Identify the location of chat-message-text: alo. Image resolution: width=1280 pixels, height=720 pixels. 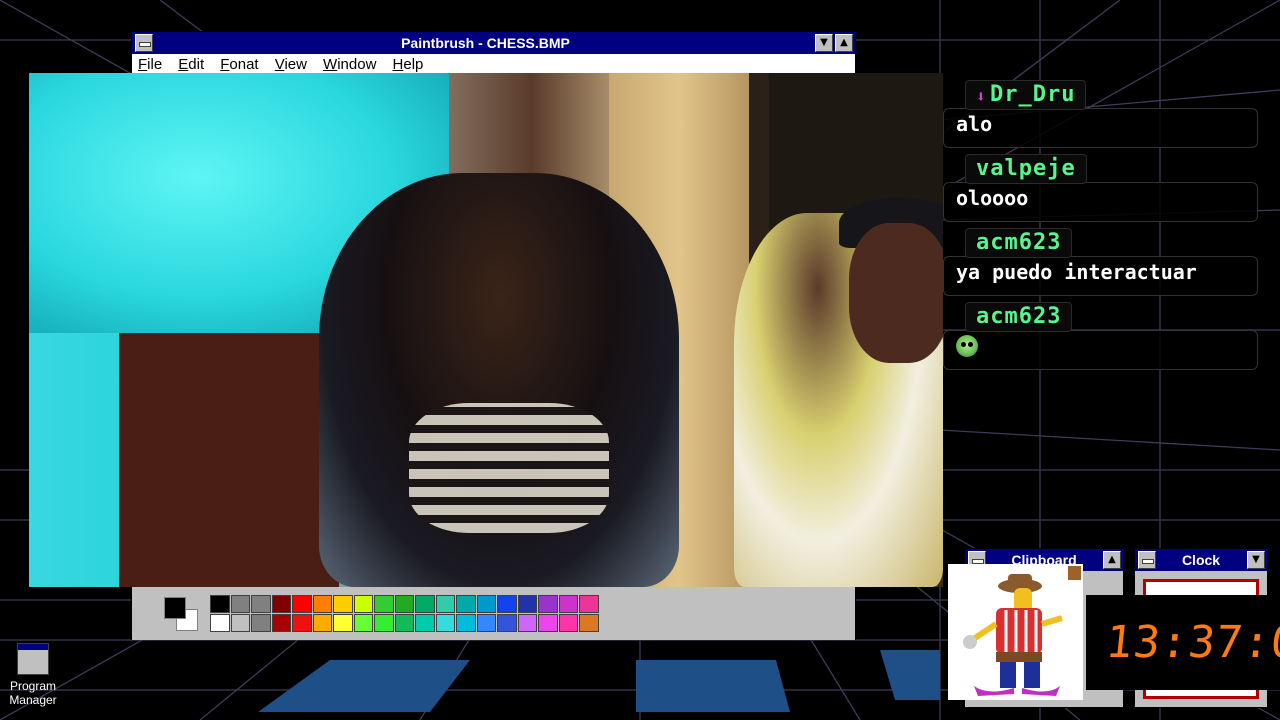
(1100, 128).